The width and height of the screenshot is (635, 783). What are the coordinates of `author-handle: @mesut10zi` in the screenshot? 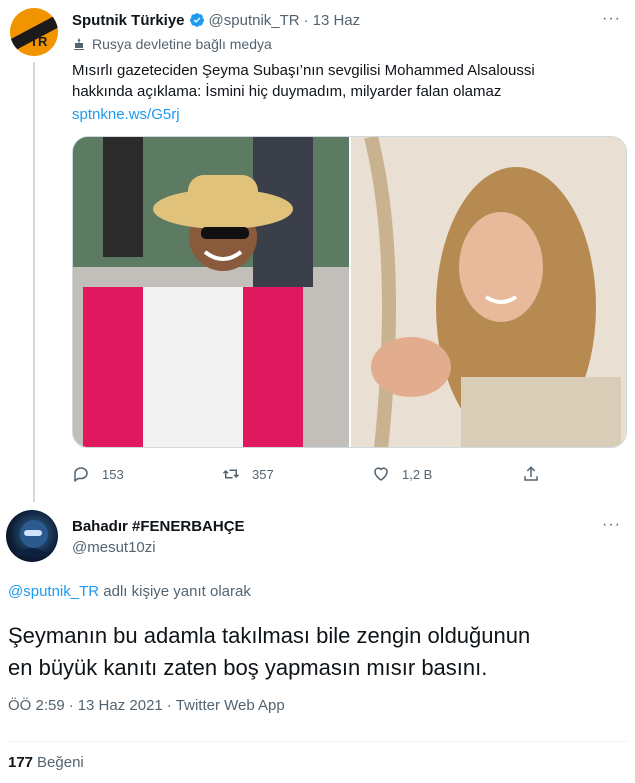 It's located at (114, 547).